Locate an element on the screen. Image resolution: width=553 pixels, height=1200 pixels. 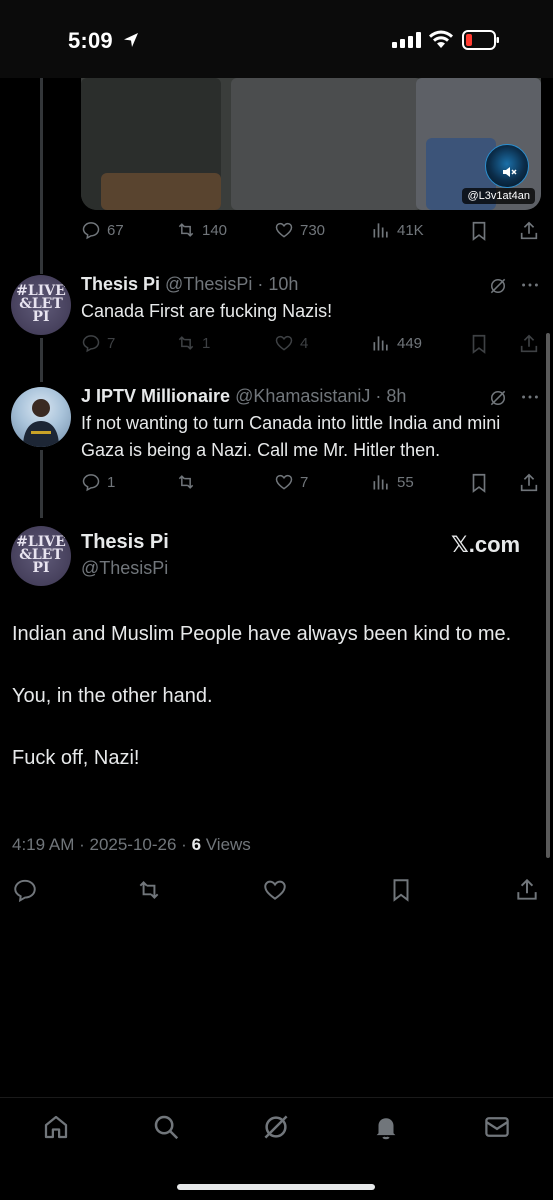
tweet-meta: 4:19 AM · 2025-10-26 · 6 Views is located at coordinates (131, 845).